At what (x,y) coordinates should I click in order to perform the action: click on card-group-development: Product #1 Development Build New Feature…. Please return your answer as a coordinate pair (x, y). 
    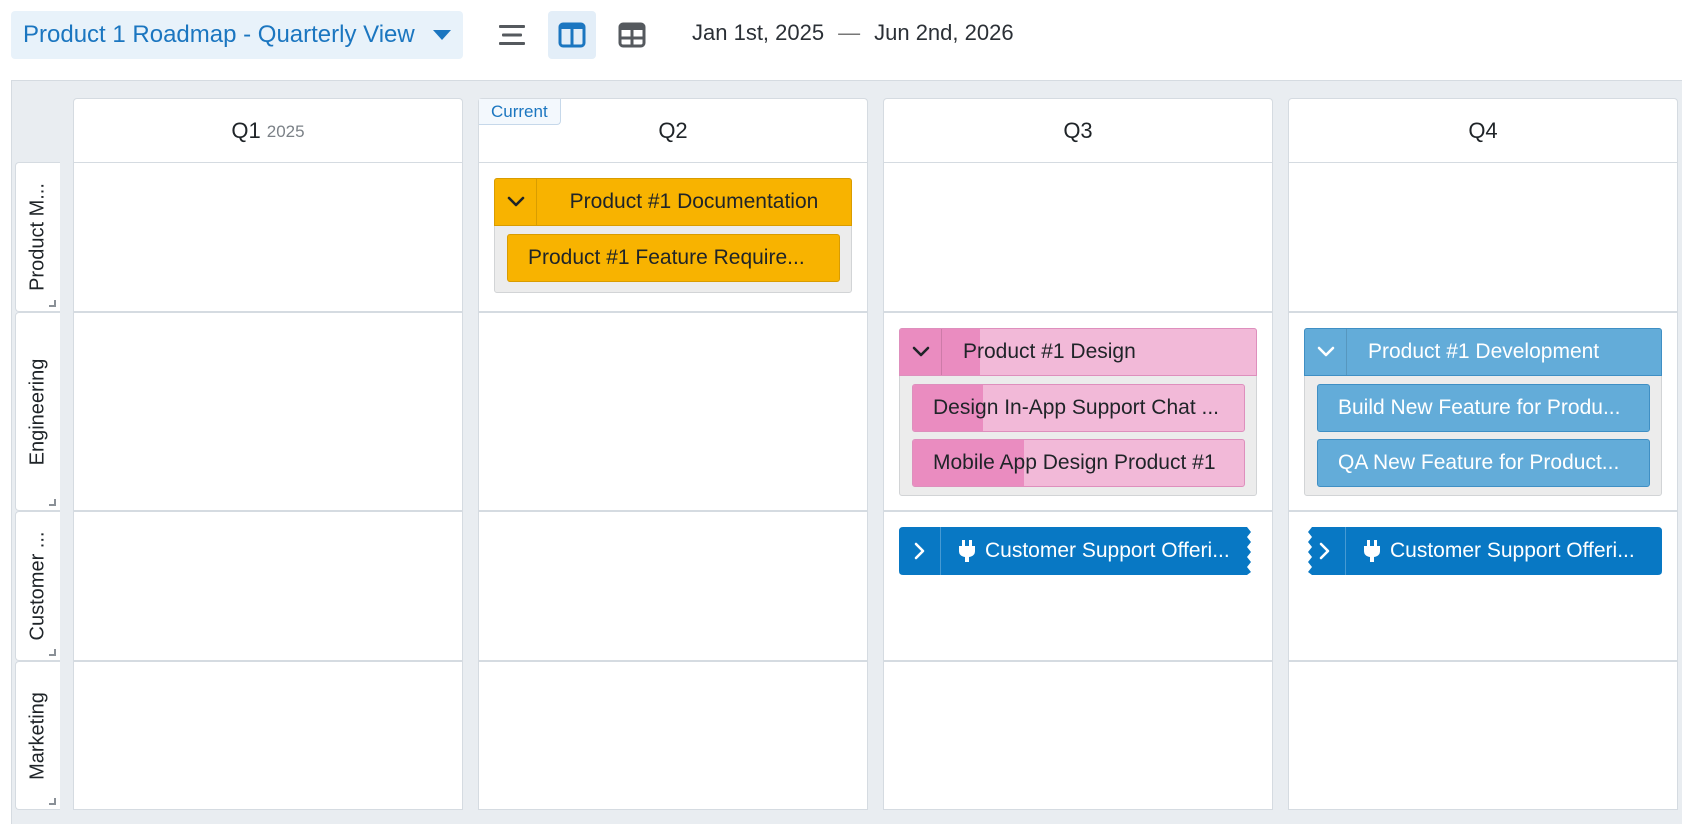
    Looking at the image, I should click on (1483, 412).